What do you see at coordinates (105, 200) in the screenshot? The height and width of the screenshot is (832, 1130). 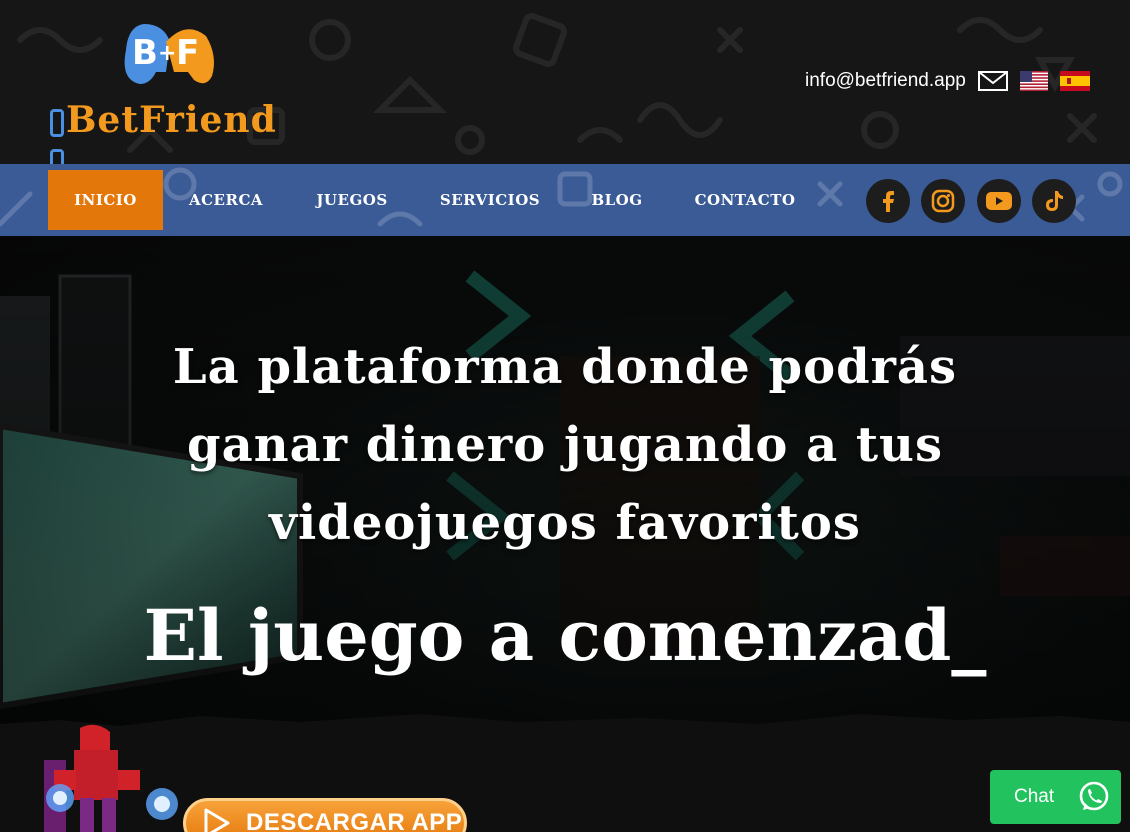 I see `nav-inicio: INICIO` at bounding box center [105, 200].